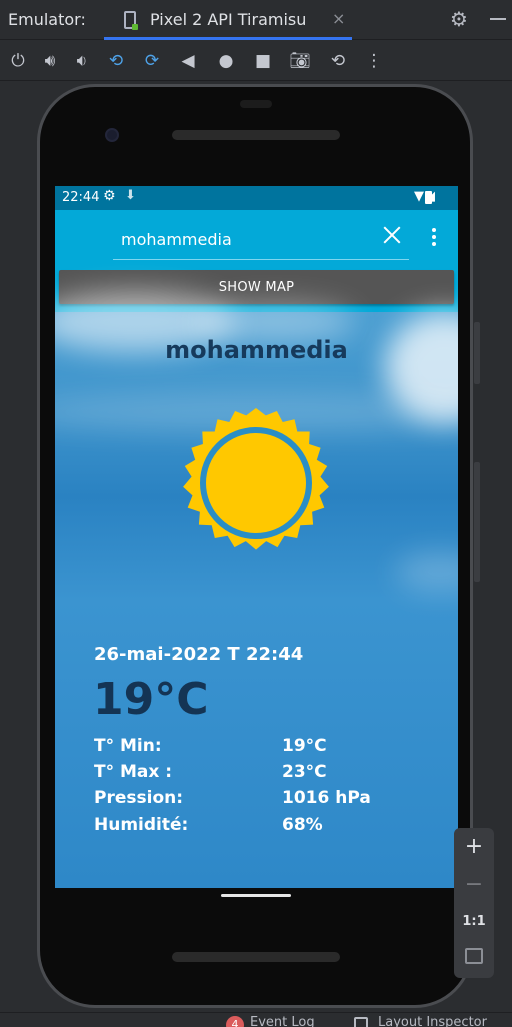  I want to click on device-tab: Pixel 2 API Tiramisu ×, so click(228, 20).